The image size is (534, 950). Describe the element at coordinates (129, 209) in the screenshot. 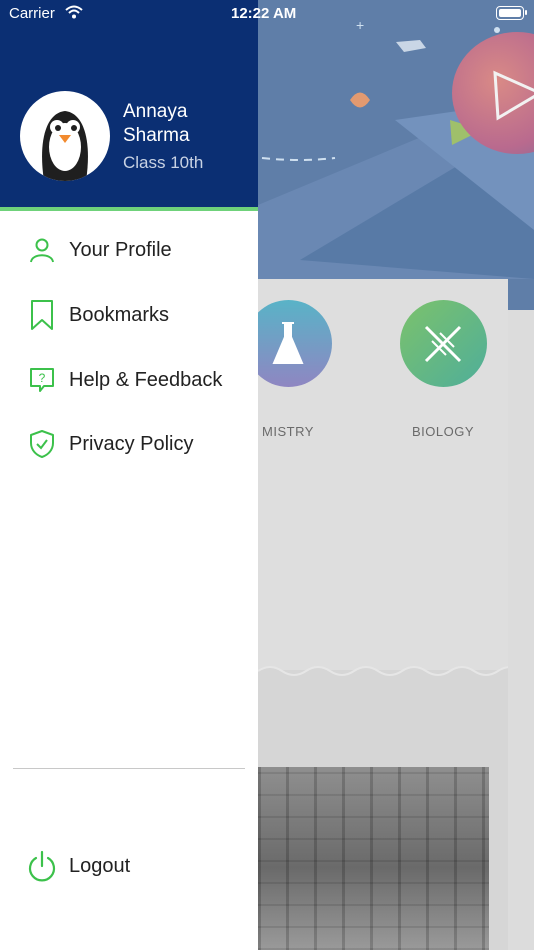

I see `drawer-accent-bar` at that location.